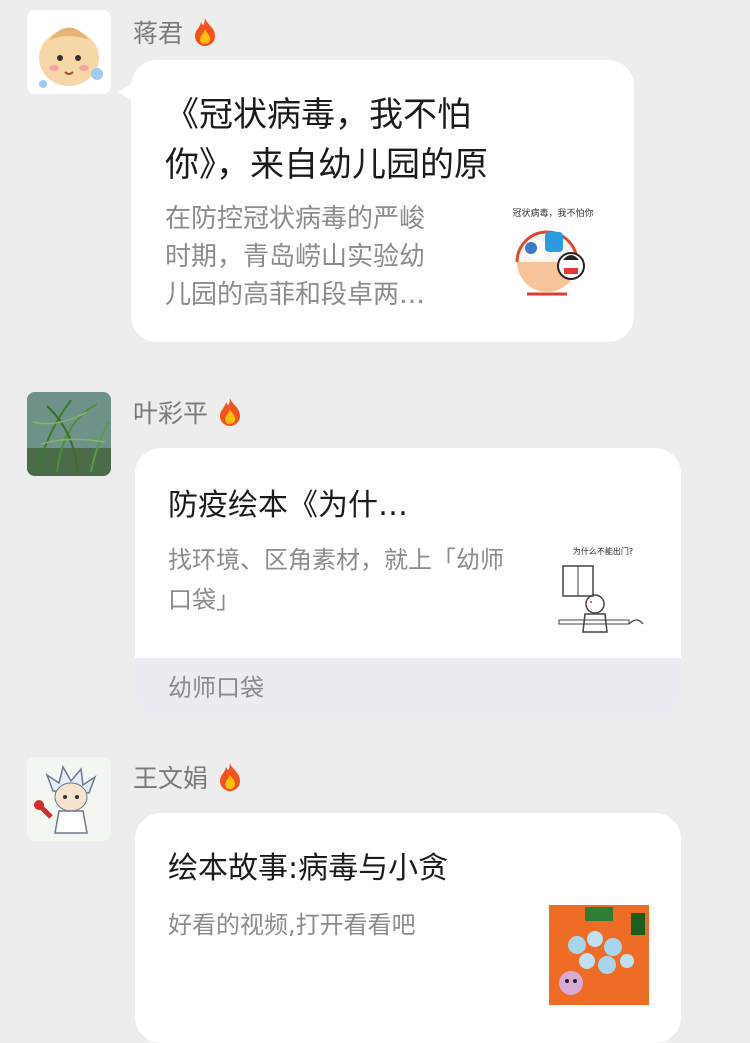 This screenshot has height=1043, width=750. Describe the element at coordinates (336, 580) in the screenshot. I see `card-description: 找环境、区角素材，就上「幼师 口袋」` at that location.